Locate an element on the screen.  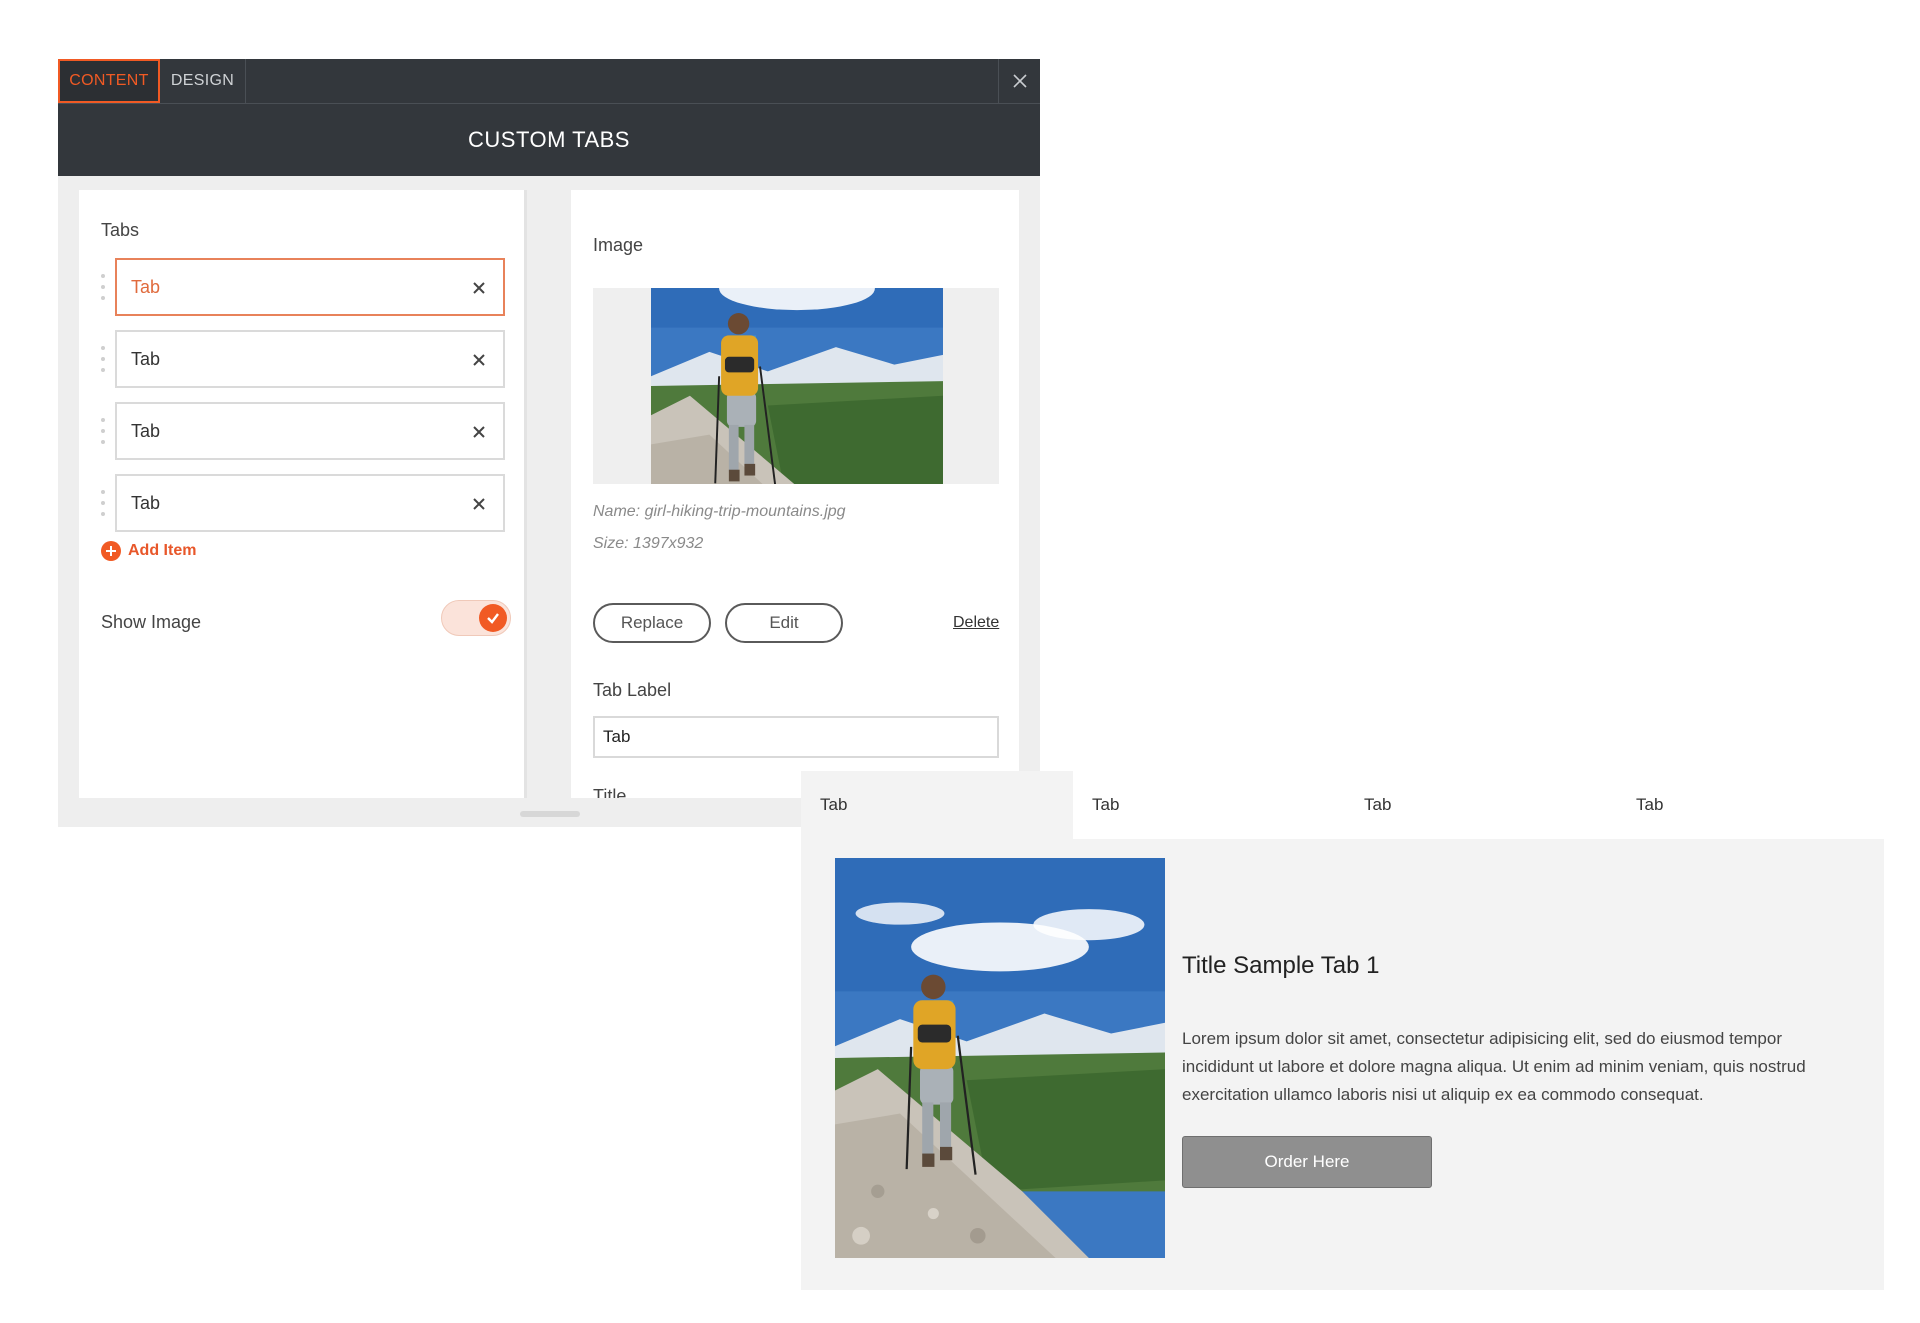
image-thumbnail is located at coordinates (797, 386).